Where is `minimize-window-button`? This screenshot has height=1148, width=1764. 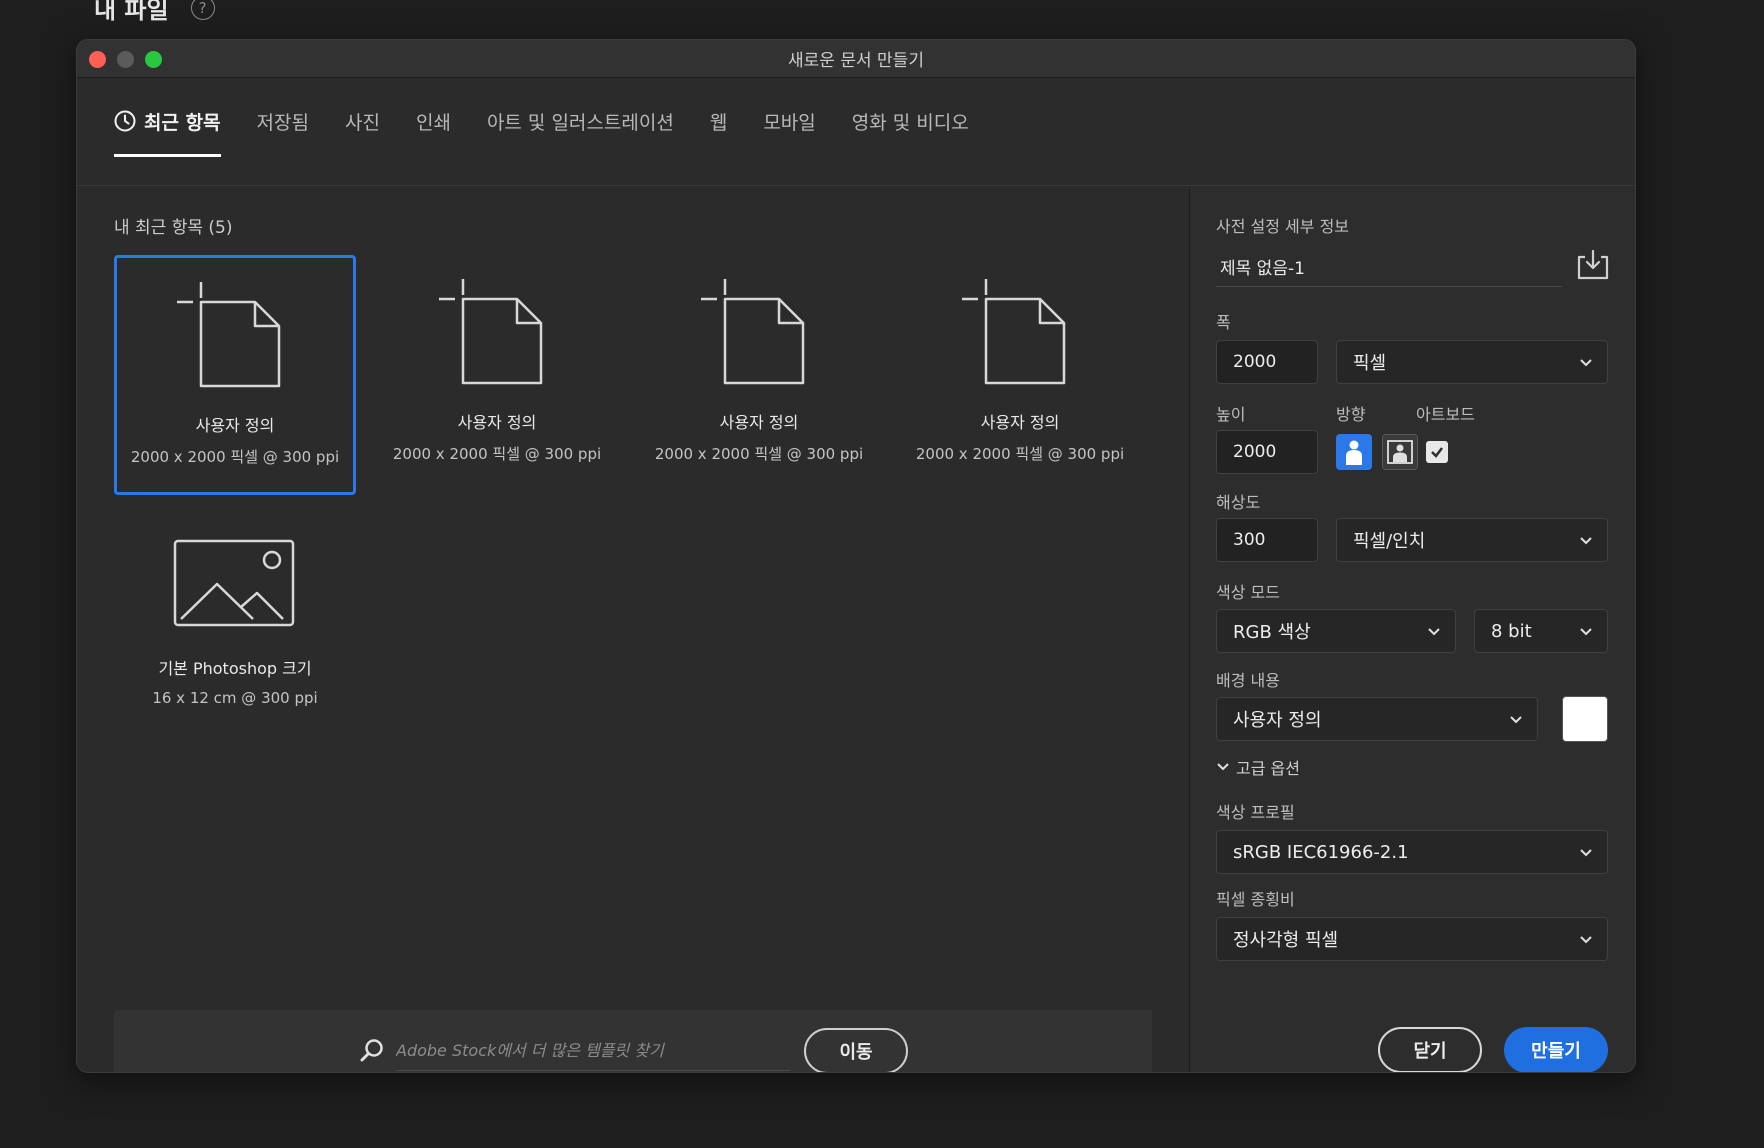 minimize-window-button is located at coordinates (125, 59).